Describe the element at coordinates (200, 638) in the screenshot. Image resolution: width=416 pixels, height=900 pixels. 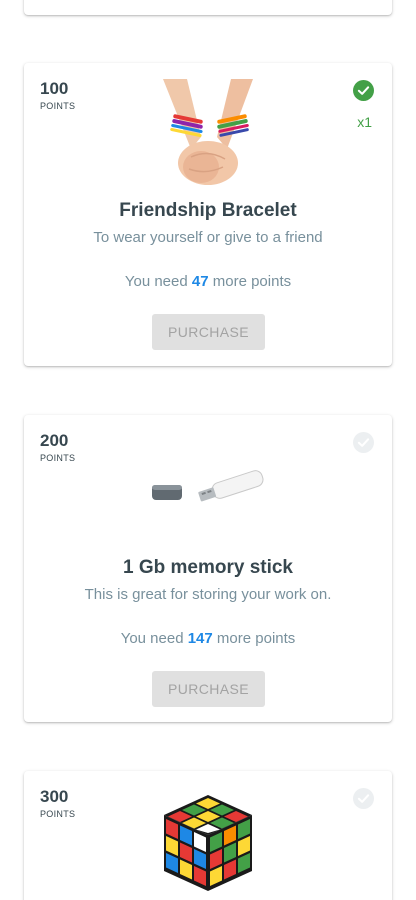
I see `points-needed-value: 147` at that location.